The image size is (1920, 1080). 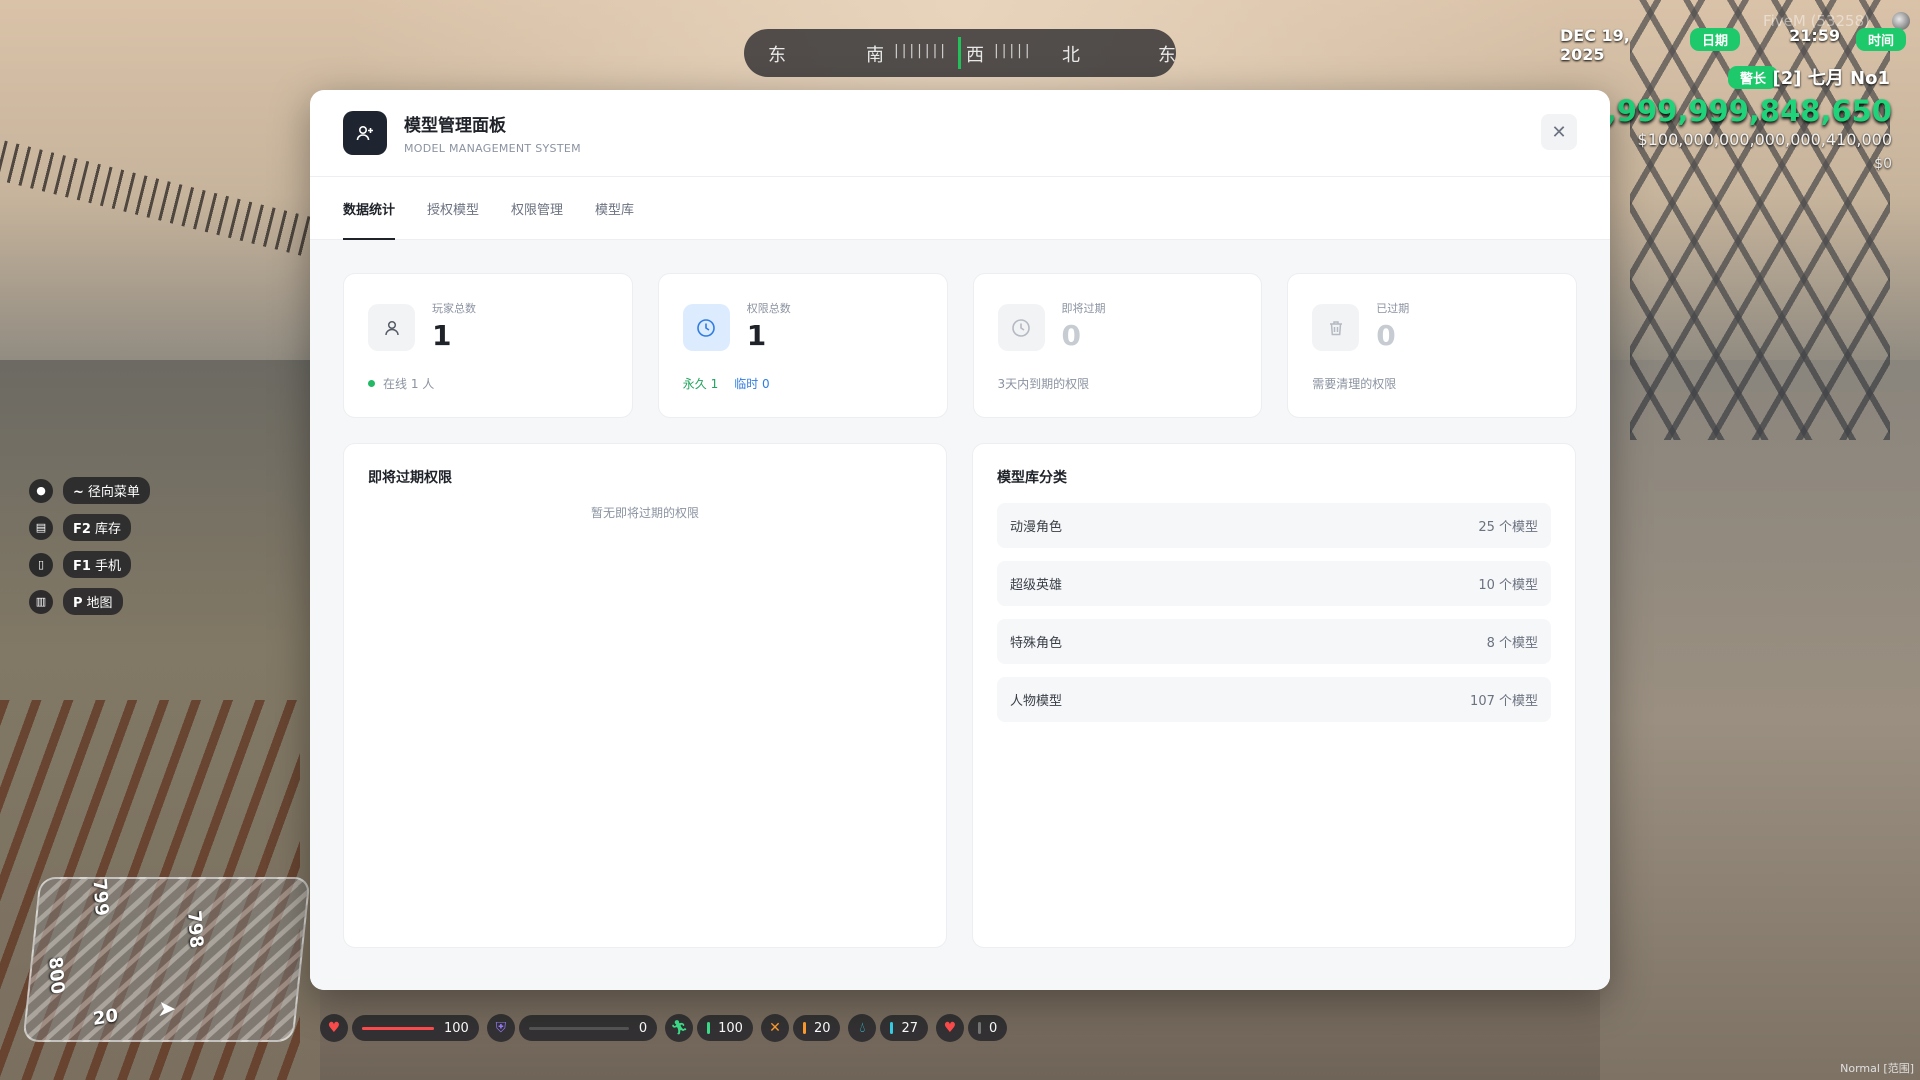 I want to click on background-conveyor, so click(x=158, y=198).